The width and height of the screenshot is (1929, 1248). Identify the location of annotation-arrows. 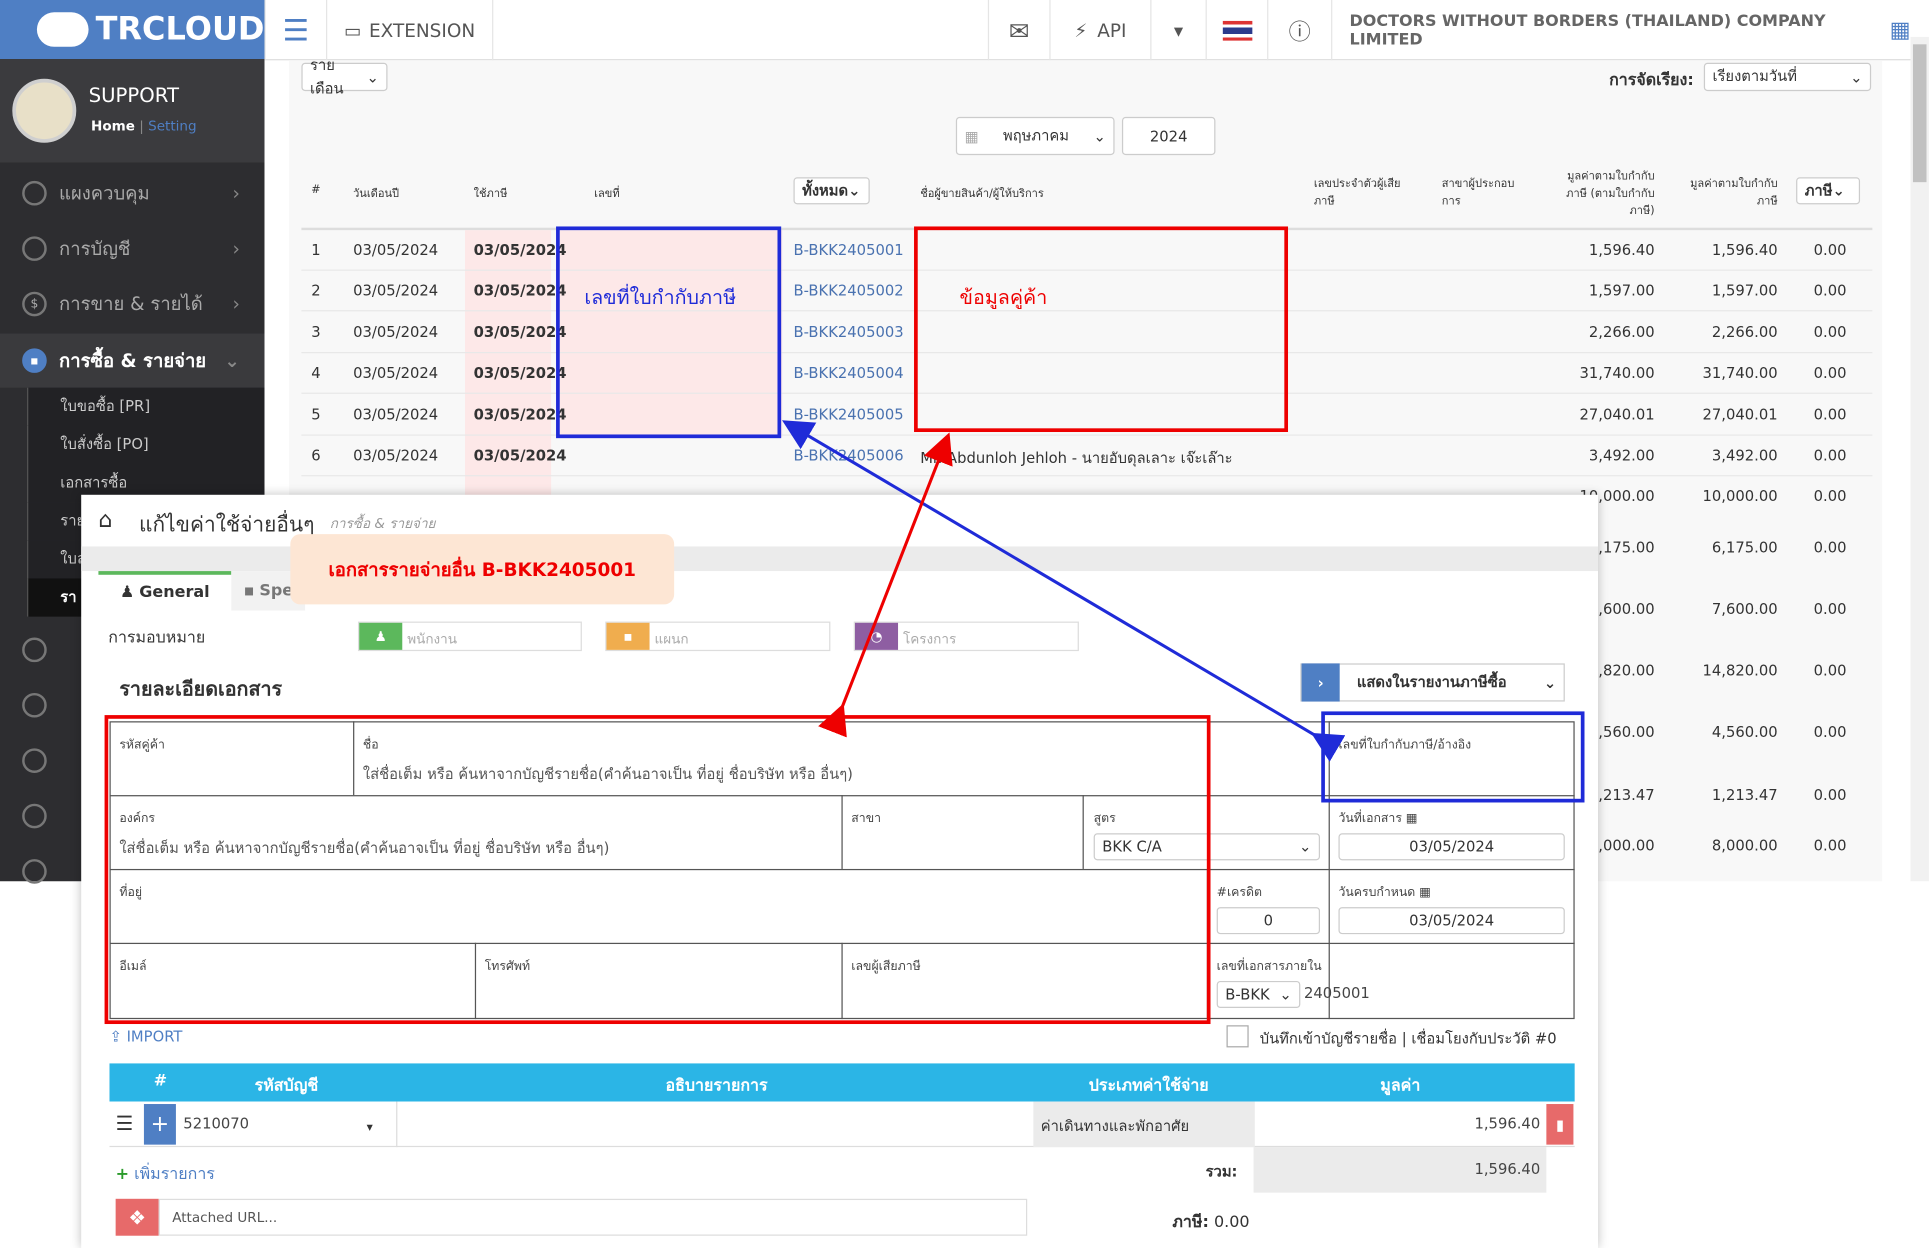
(1064, 591).